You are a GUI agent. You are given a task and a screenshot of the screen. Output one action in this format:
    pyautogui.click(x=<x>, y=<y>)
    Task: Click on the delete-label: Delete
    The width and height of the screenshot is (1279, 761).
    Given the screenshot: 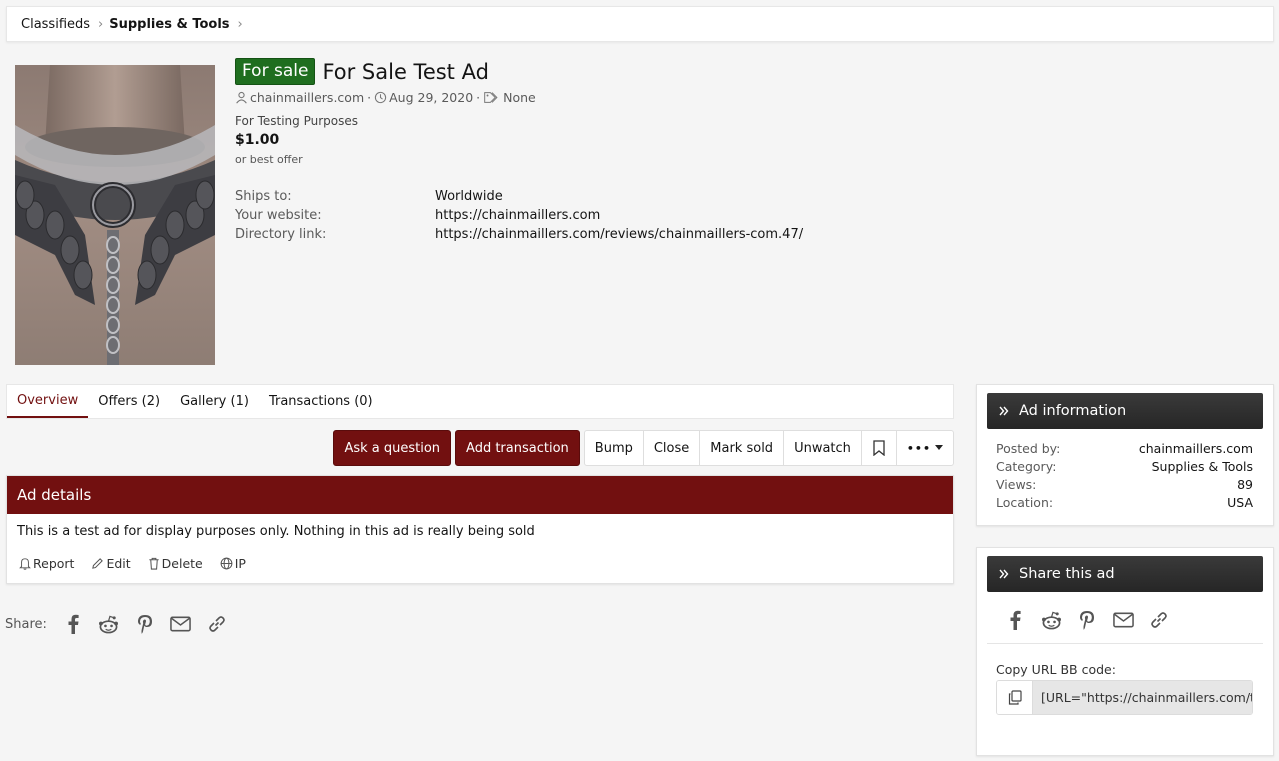 What is the action you would take?
    pyautogui.click(x=182, y=563)
    